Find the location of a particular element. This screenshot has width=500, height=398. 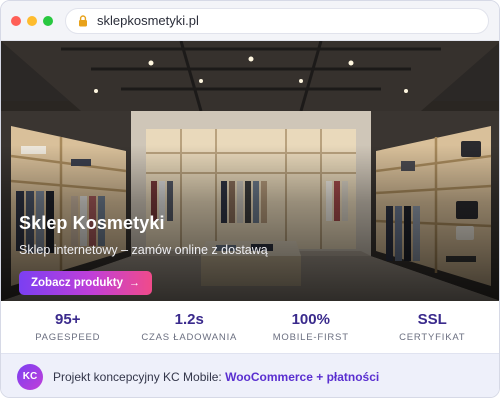

arrow-right-icon: → is located at coordinates (135, 283).